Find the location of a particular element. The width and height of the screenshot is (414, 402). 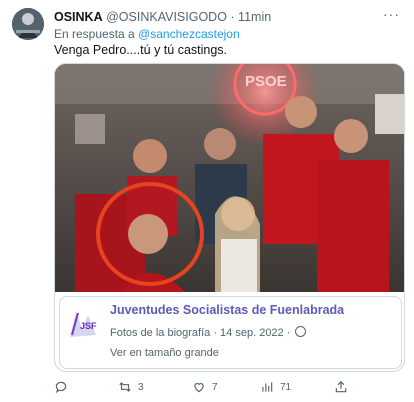

embed-title: Juventudes Socialistas de Fuenlabrada is located at coordinates (227, 310).